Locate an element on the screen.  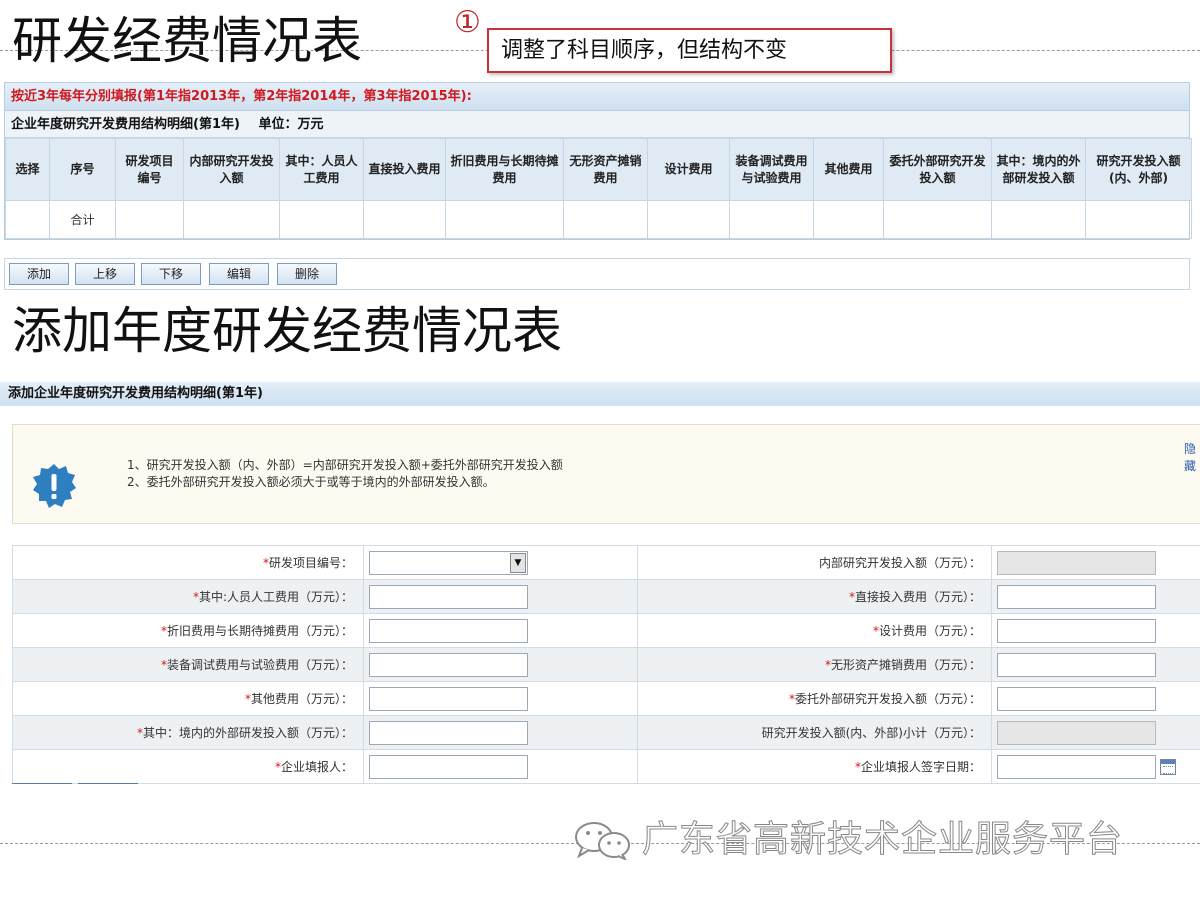
dropdown-arrow-icon: ▼ is located at coordinates (518, 562).